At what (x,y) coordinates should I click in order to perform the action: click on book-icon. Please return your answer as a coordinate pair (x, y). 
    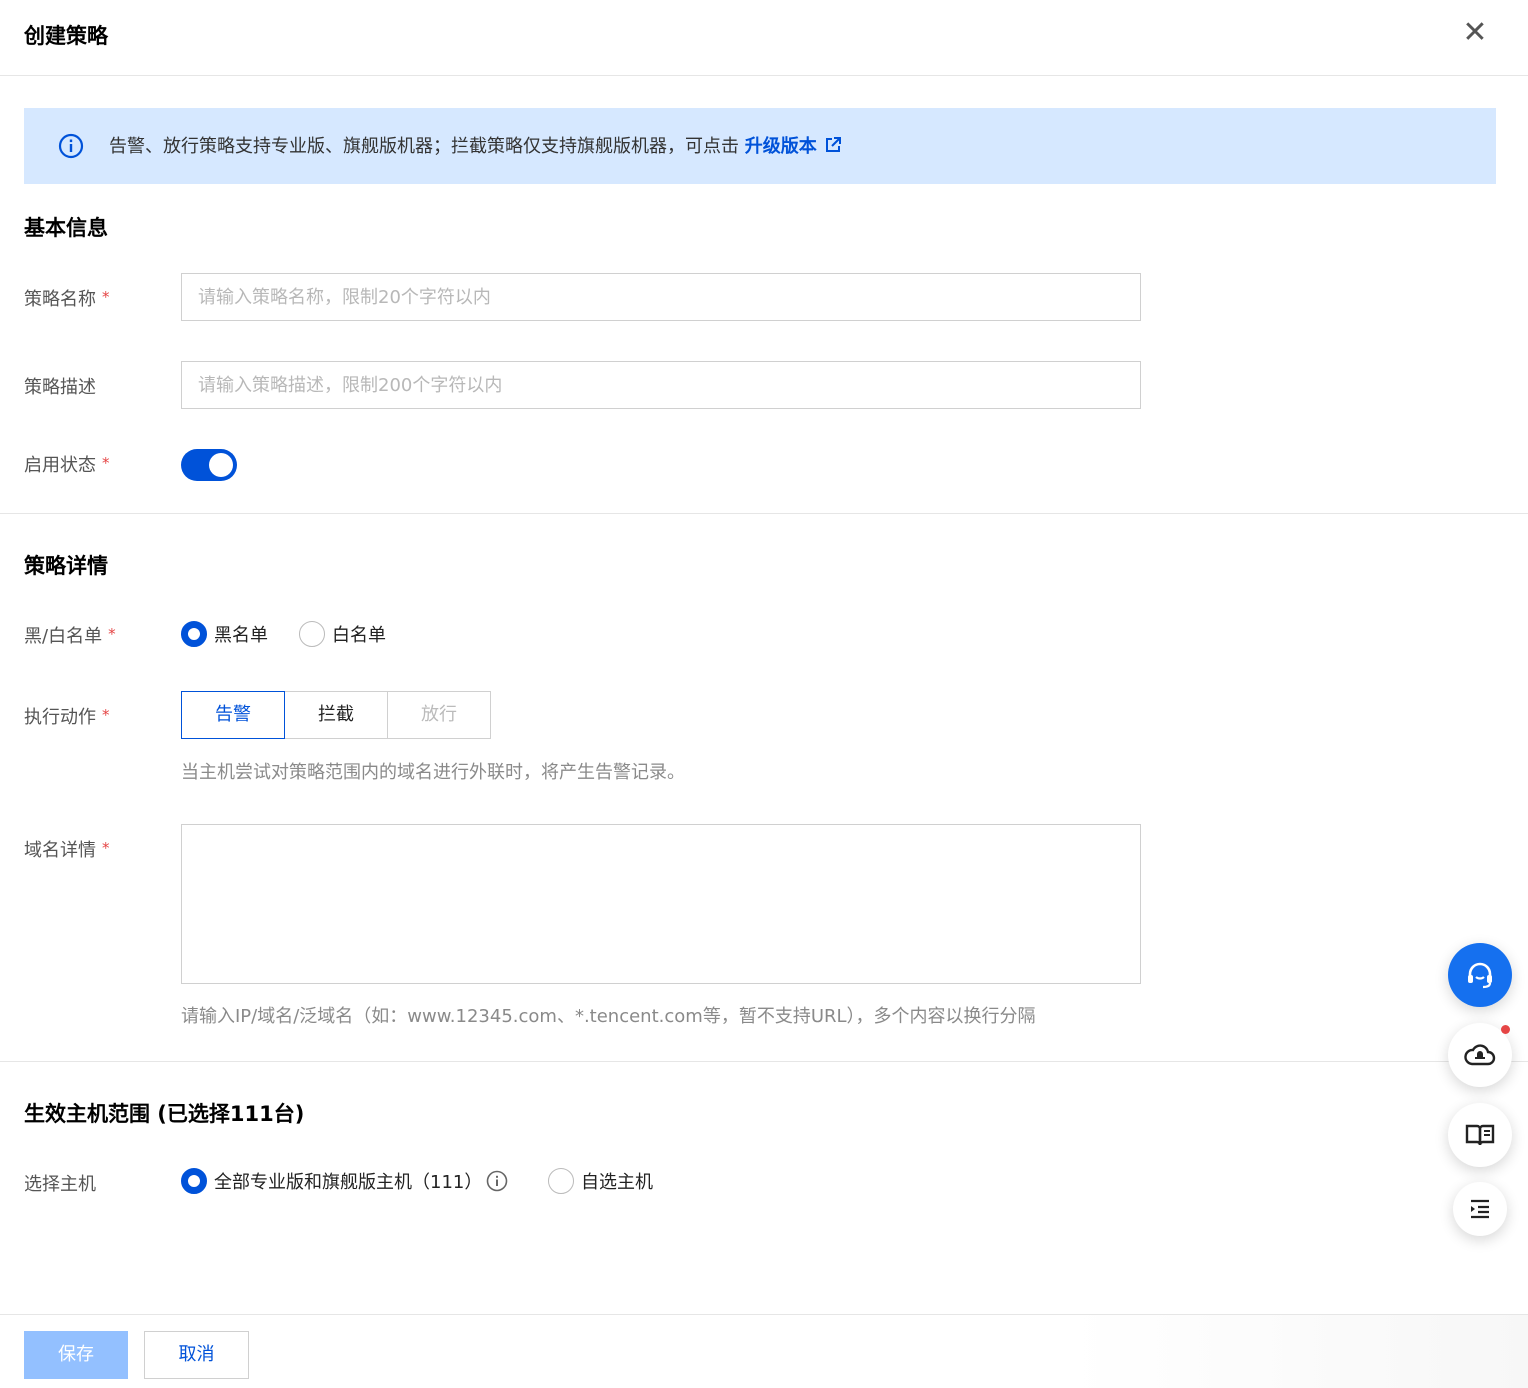
    Looking at the image, I should click on (1480, 1135).